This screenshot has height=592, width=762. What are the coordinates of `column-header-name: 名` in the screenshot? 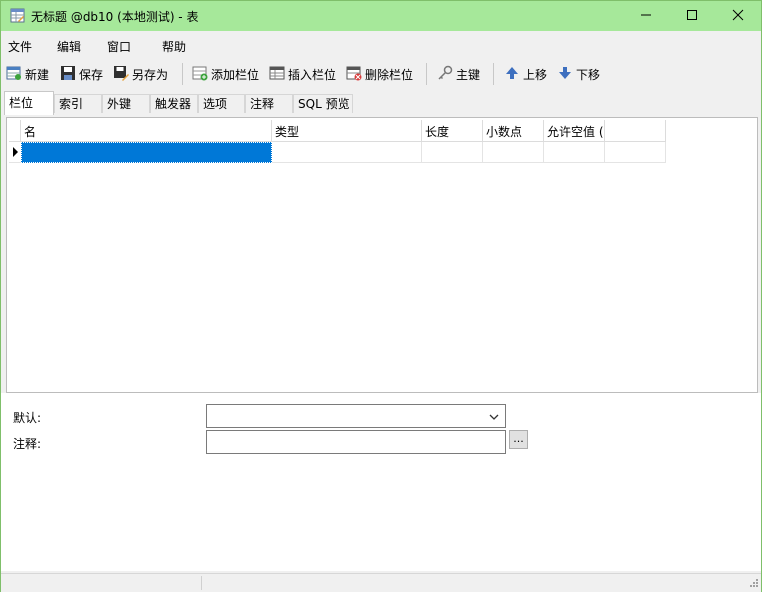 It's located at (146, 131).